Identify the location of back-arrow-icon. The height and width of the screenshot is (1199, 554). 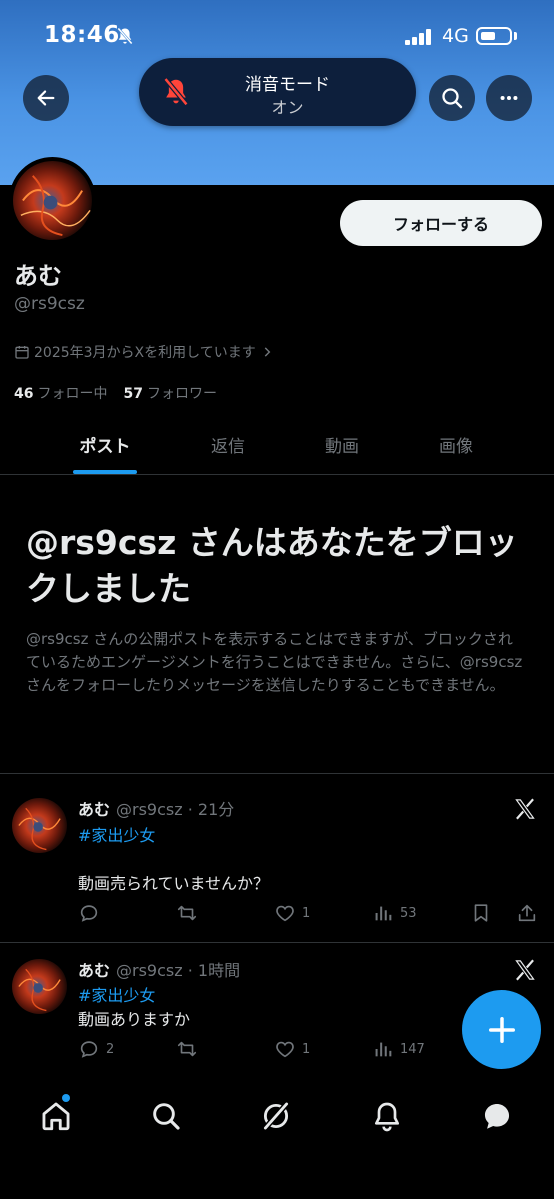
(46, 98).